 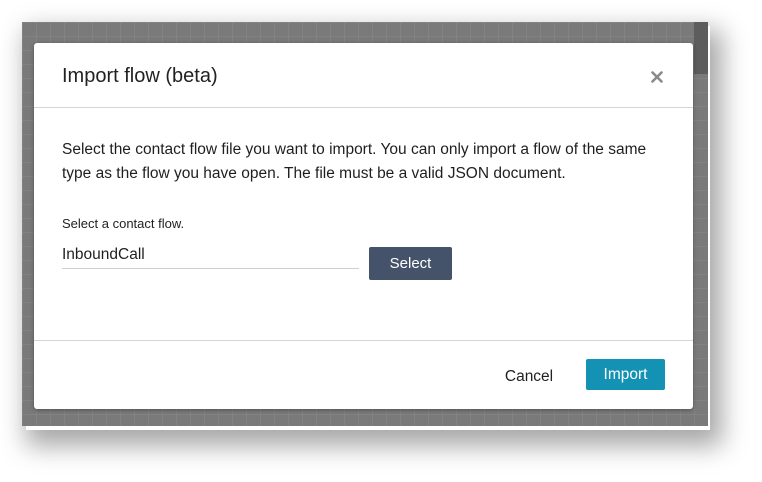 I want to click on dialog-header: Import flow (beta), so click(x=363, y=75).